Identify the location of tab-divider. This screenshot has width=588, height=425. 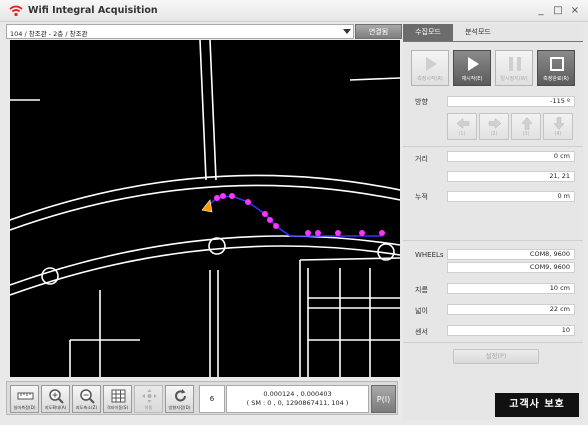
(493, 41).